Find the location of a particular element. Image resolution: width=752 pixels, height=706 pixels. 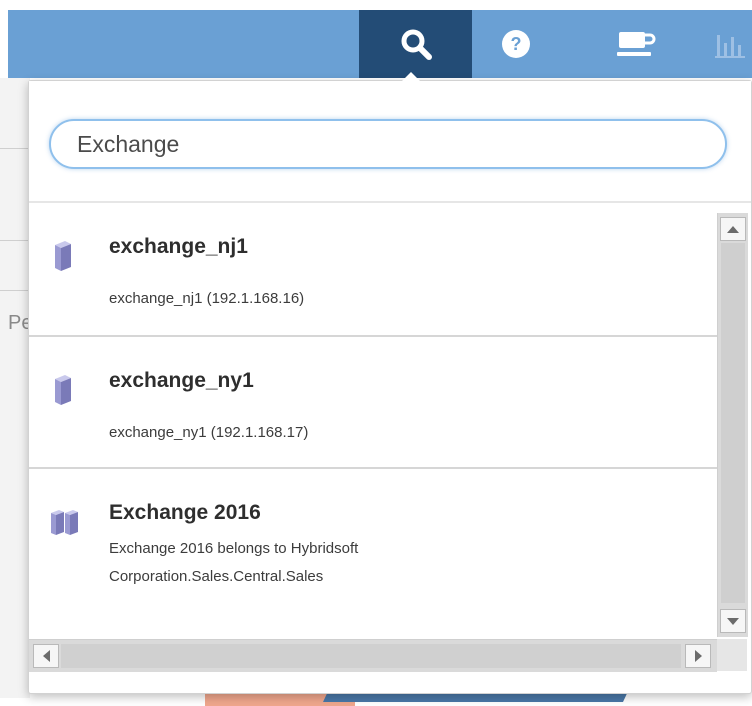

search-icon is located at coordinates (416, 44).